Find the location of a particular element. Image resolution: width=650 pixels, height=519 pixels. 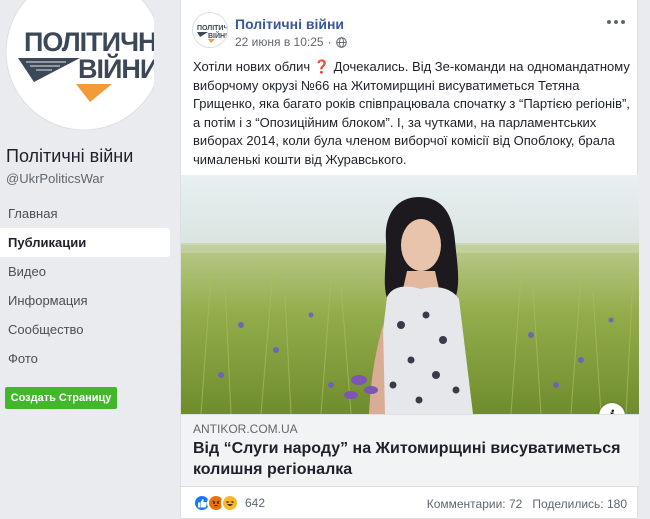

post-author-avatar: ПОЛІТИЧНІ ВІЙНИ is located at coordinates (210, 30).